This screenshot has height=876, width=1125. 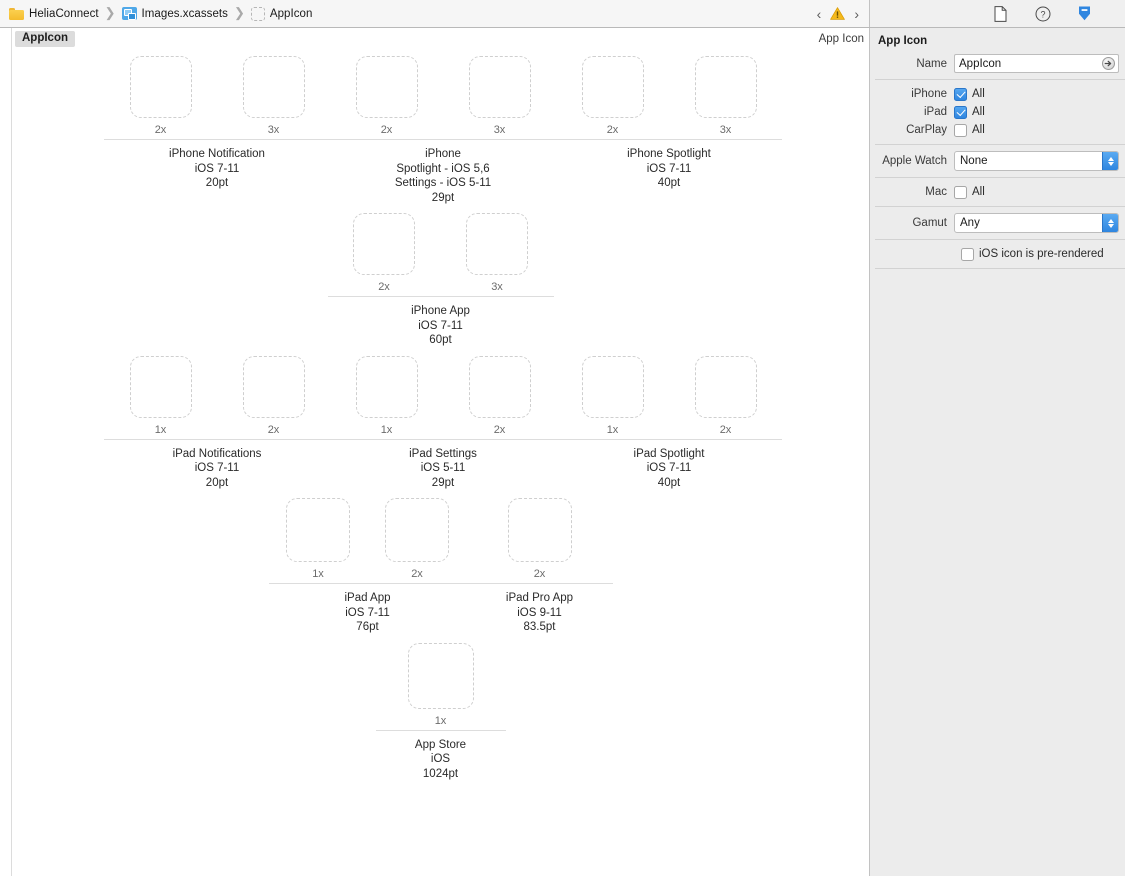 What do you see at coordinates (967, 254) in the screenshot?
I see `prerendered-checkbox` at bounding box center [967, 254].